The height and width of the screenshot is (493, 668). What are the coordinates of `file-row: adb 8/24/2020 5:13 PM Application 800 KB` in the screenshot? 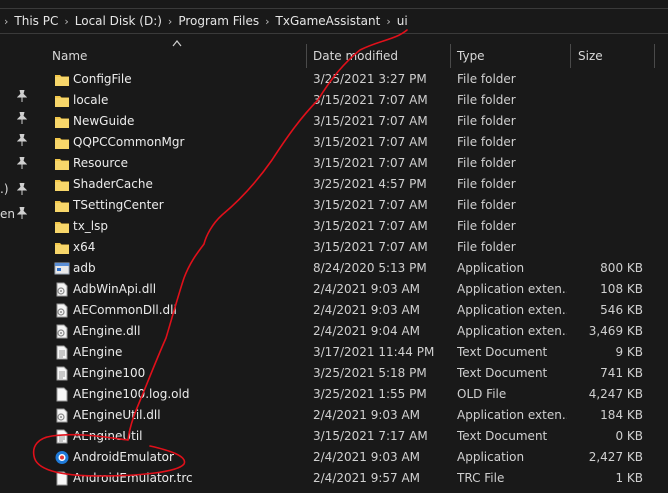 It's located at (356, 268).